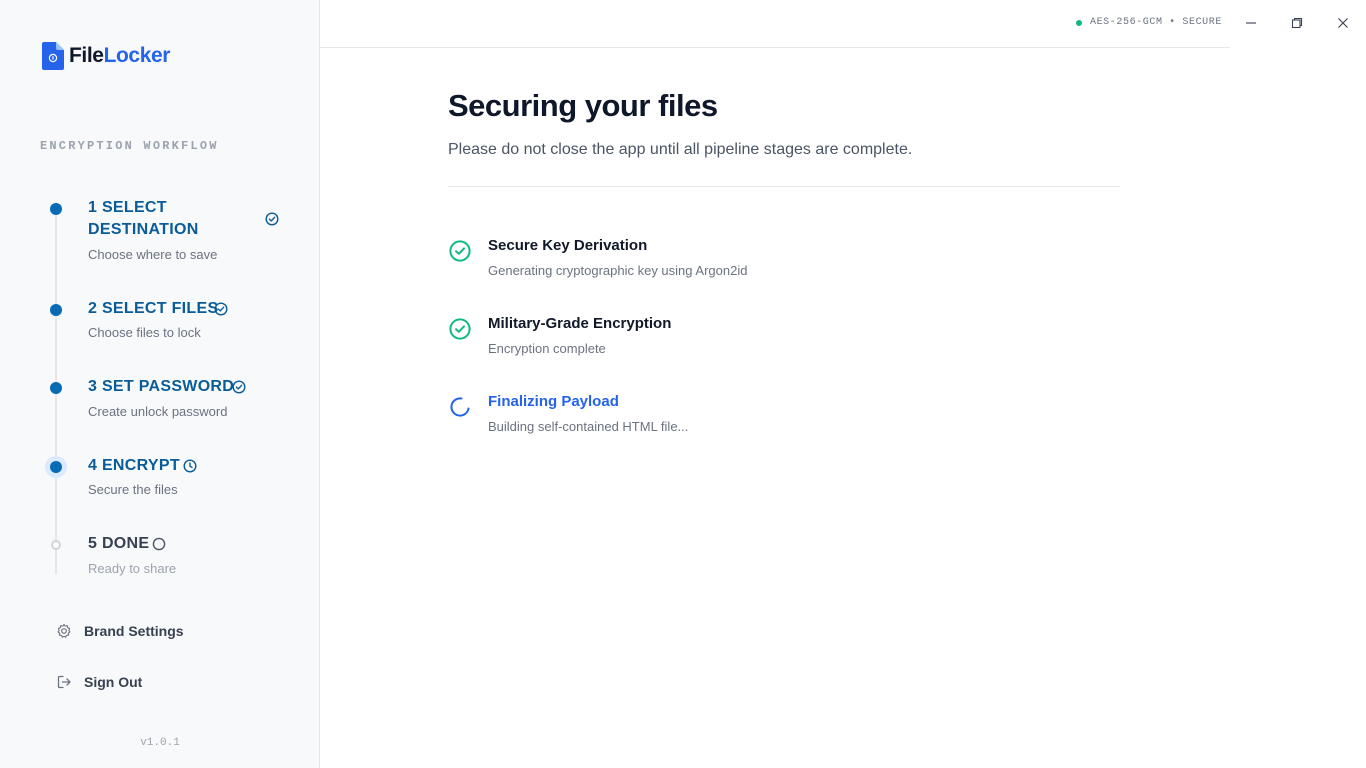 The width and height of the screenshot is (1366, 768). What do you see at coordinates (134, 631) in the screenshot?
I see `brand-settings-label: Brand Settings` at bounding box center [134, 631].